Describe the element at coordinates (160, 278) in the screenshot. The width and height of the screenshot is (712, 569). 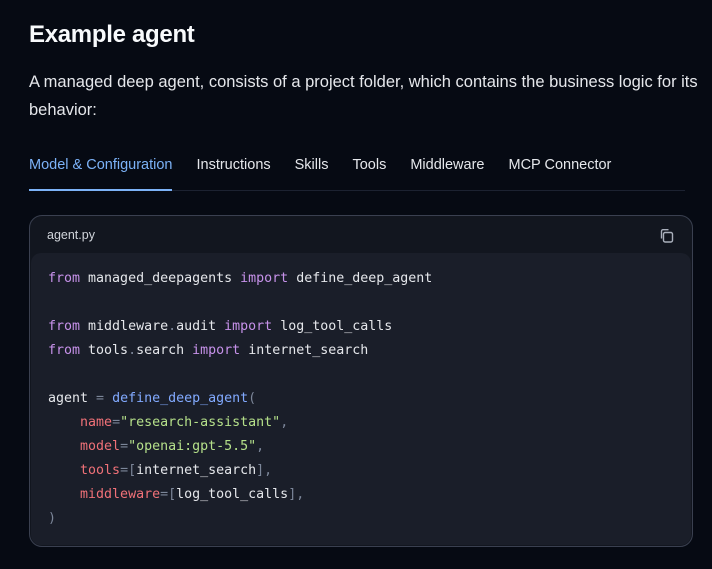
I see `code-token: managed_deepagents` at that location.